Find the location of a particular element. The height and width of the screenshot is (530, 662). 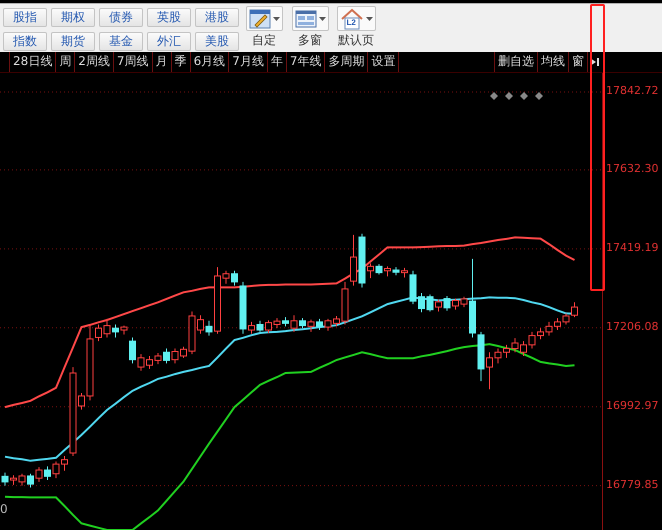

market-button: 期权 is located at coordinates (73, 17).